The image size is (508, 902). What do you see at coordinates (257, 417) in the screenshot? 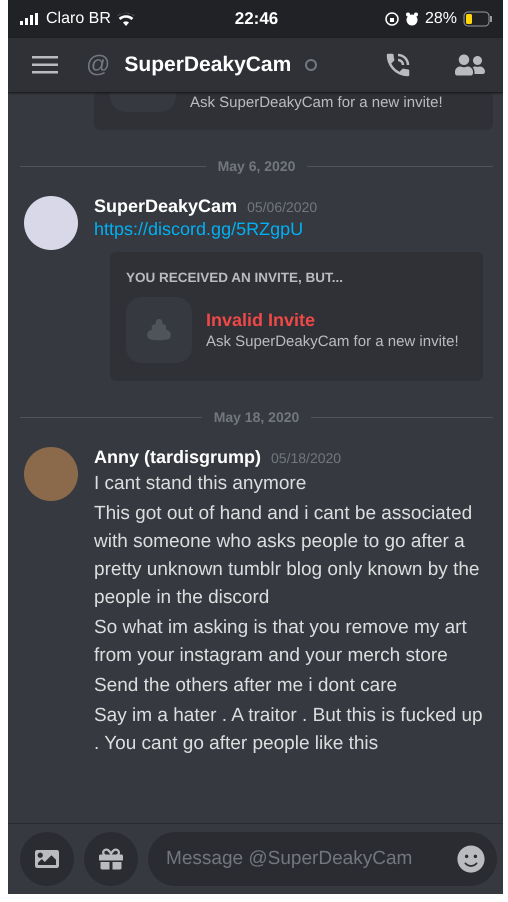
I see `date-divider-label: May 18, 2020` at bounding box center [257, 417].